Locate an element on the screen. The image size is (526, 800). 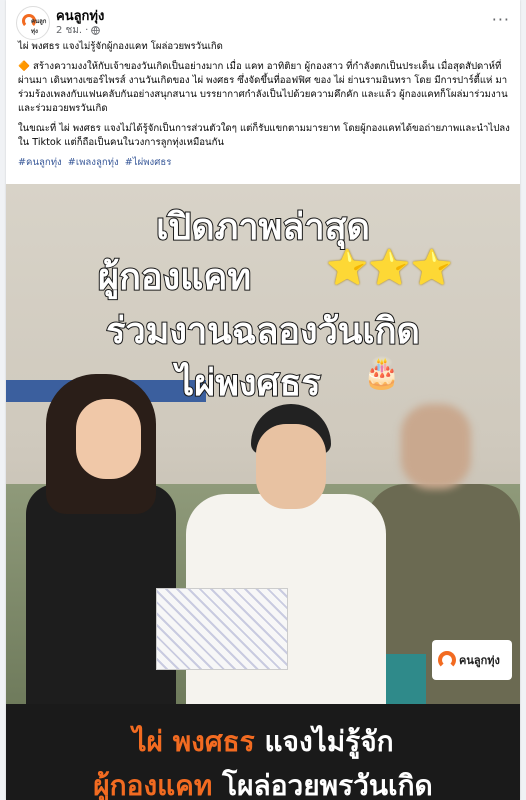
more-options-icon: ··· is located at coordinates (501, 19).